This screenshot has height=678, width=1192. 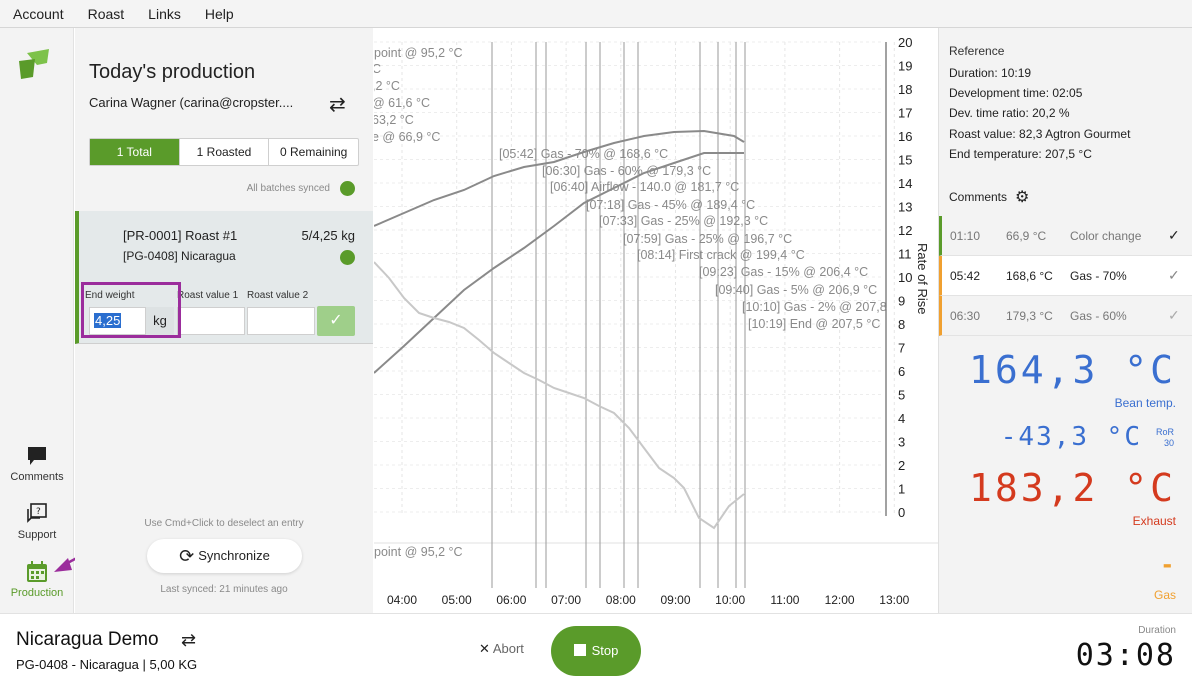 I want to click on event-label: [07:33] Gas - 25% @ 192,3 °C, so click(x=683, y=221).